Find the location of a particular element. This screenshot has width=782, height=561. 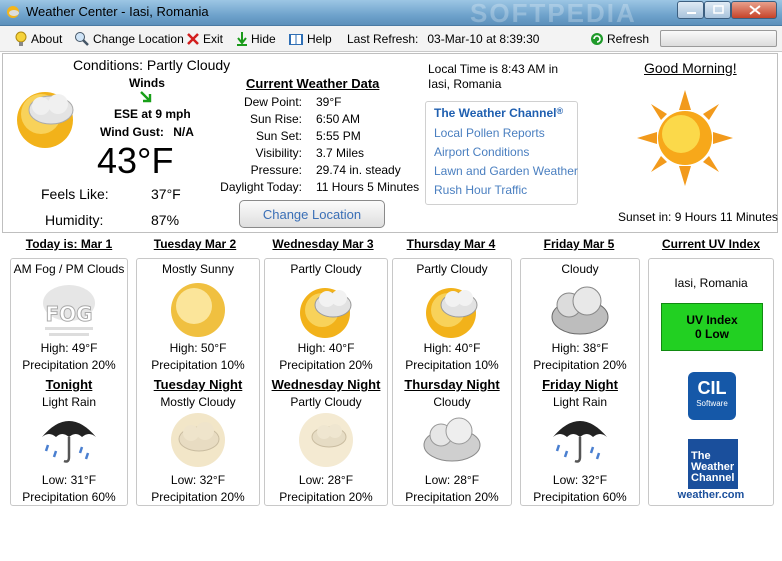

sunrise-value: 6:50 AM is located at coordinates (338, 119).